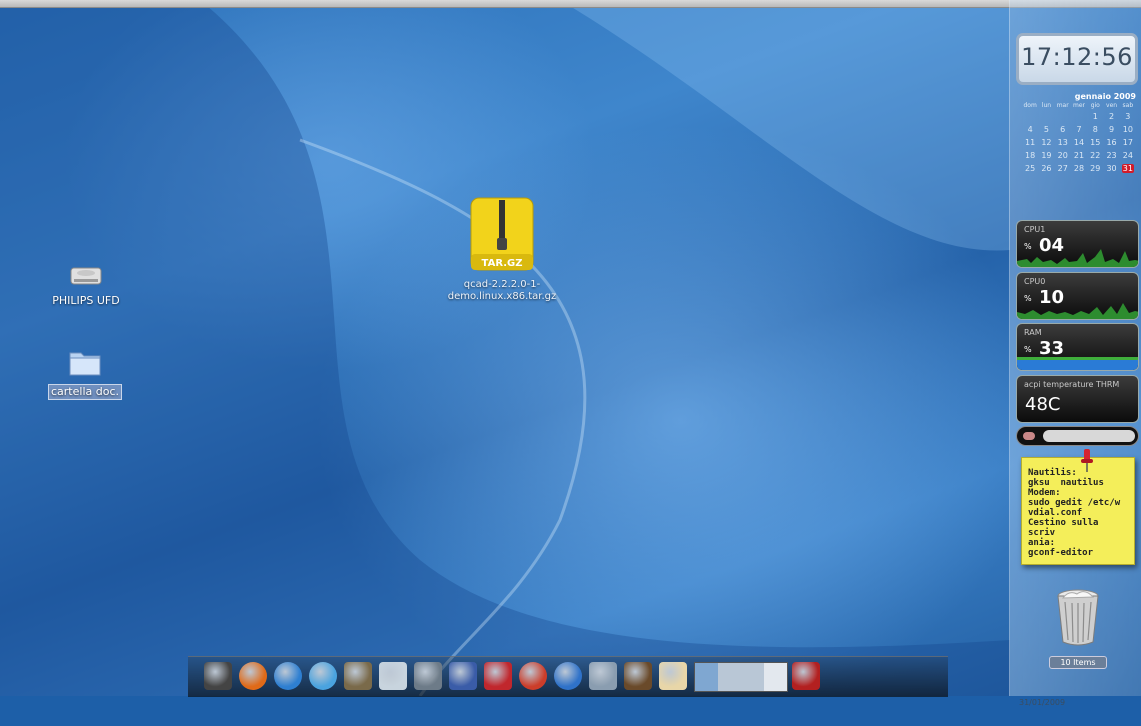 The height and width of the screenshot is (726, 1141). What do you see at coordinates (1089, 436) in the screenshot?
I see `network-bar` at bounding box center [1089, 436].